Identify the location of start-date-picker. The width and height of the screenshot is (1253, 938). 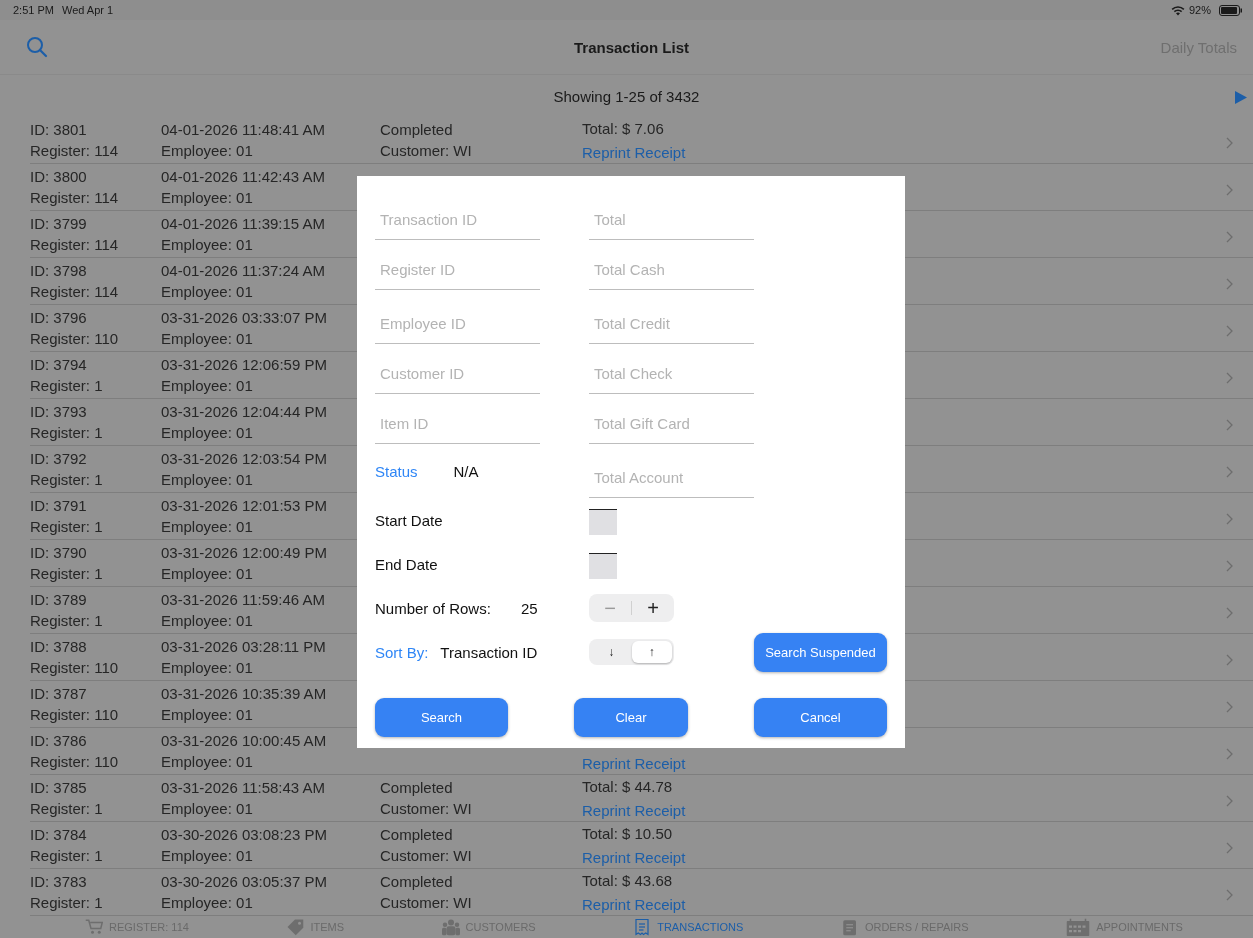
(603, 522).